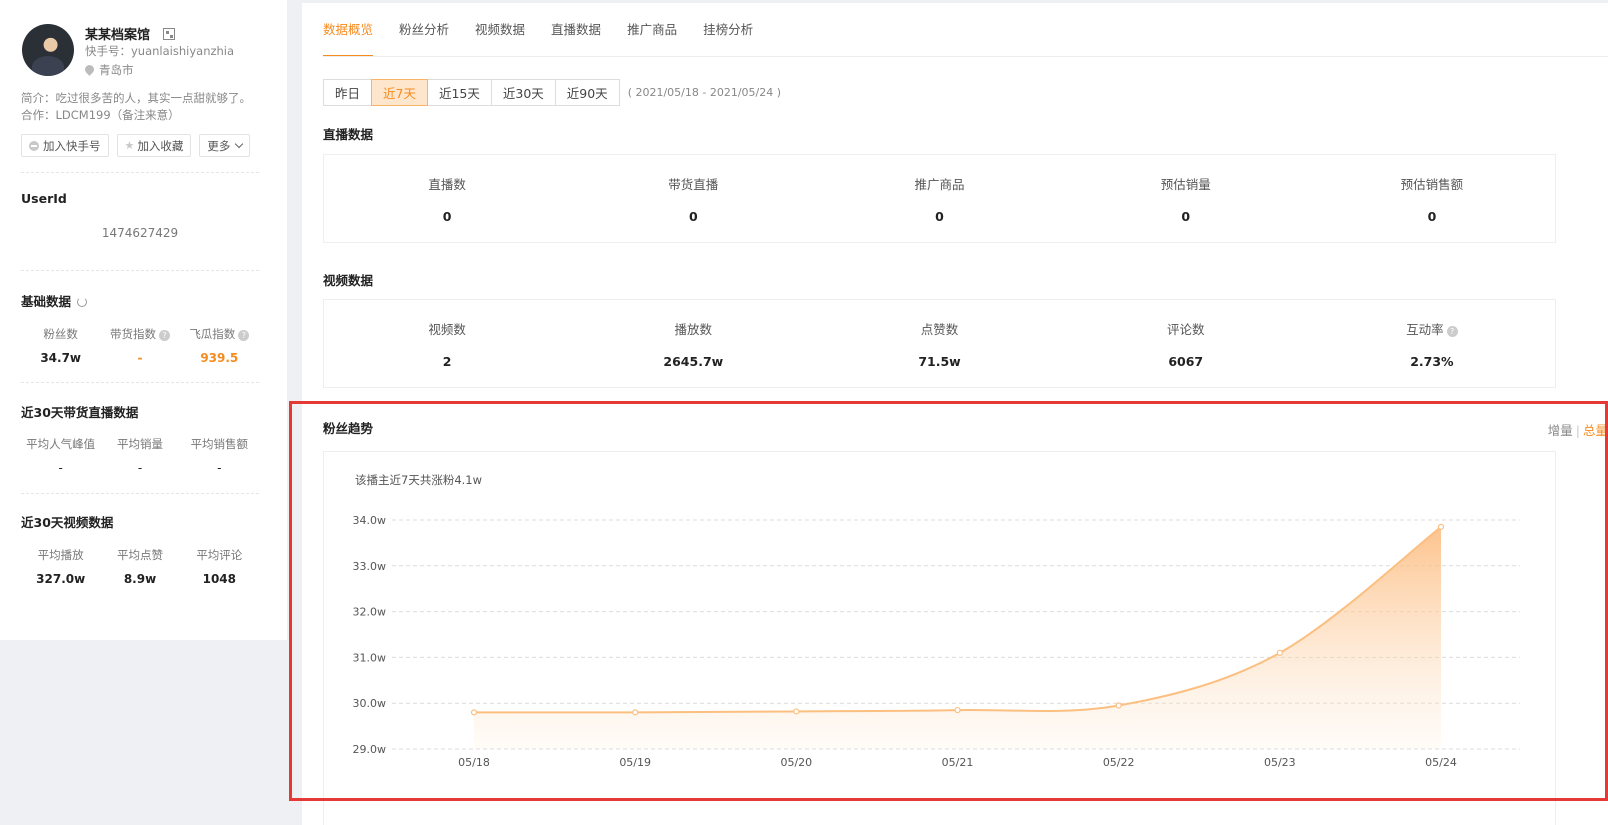 Image resolution: width=1608 pixels, height=825 pixels. What do you see at coordinates (89, 69) in the screenshot?
I see `location-pin-icon` at bounding box center [89, 69].